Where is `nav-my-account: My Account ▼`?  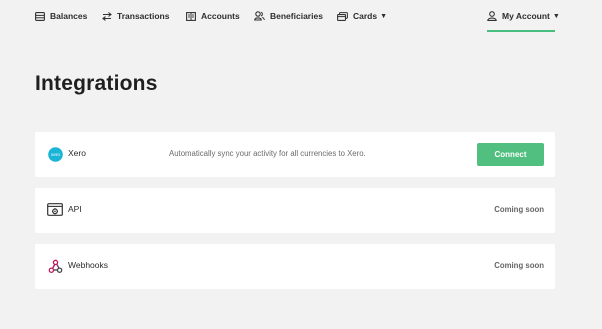
nav-my-account: My Account ▼ is located at coordinates (523, 16).